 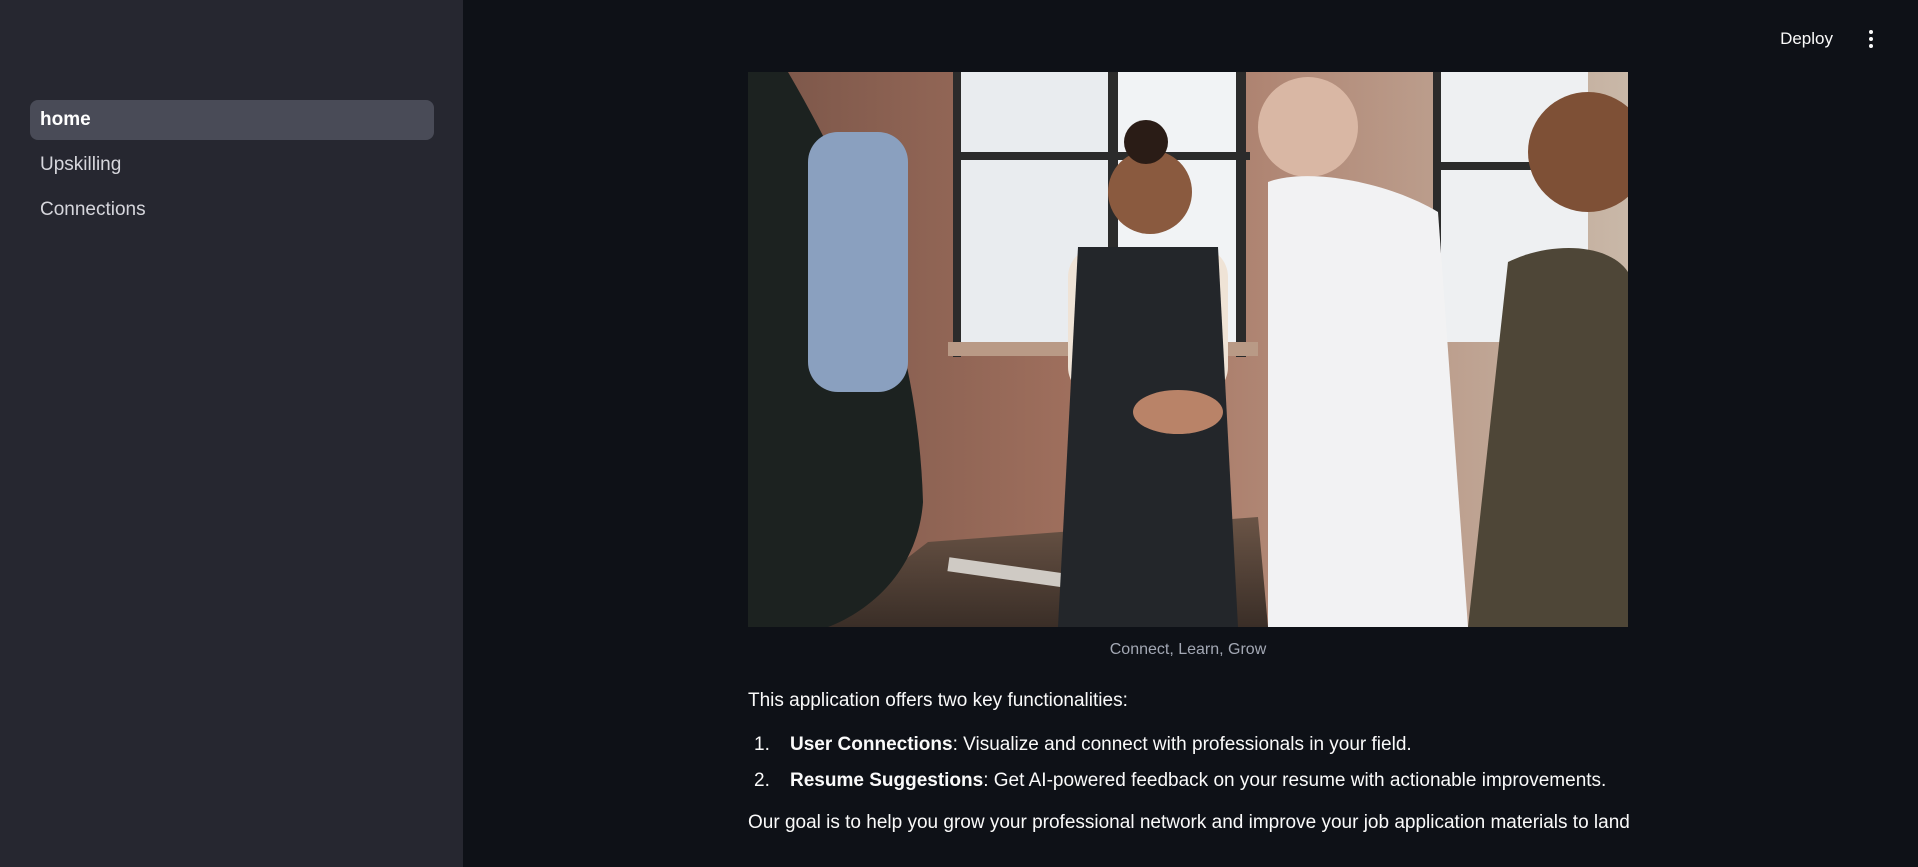 What do you see at coordinates (762, 780) in the screenshot?
I see `list-number: 2.` at bounding box center [762, 780].